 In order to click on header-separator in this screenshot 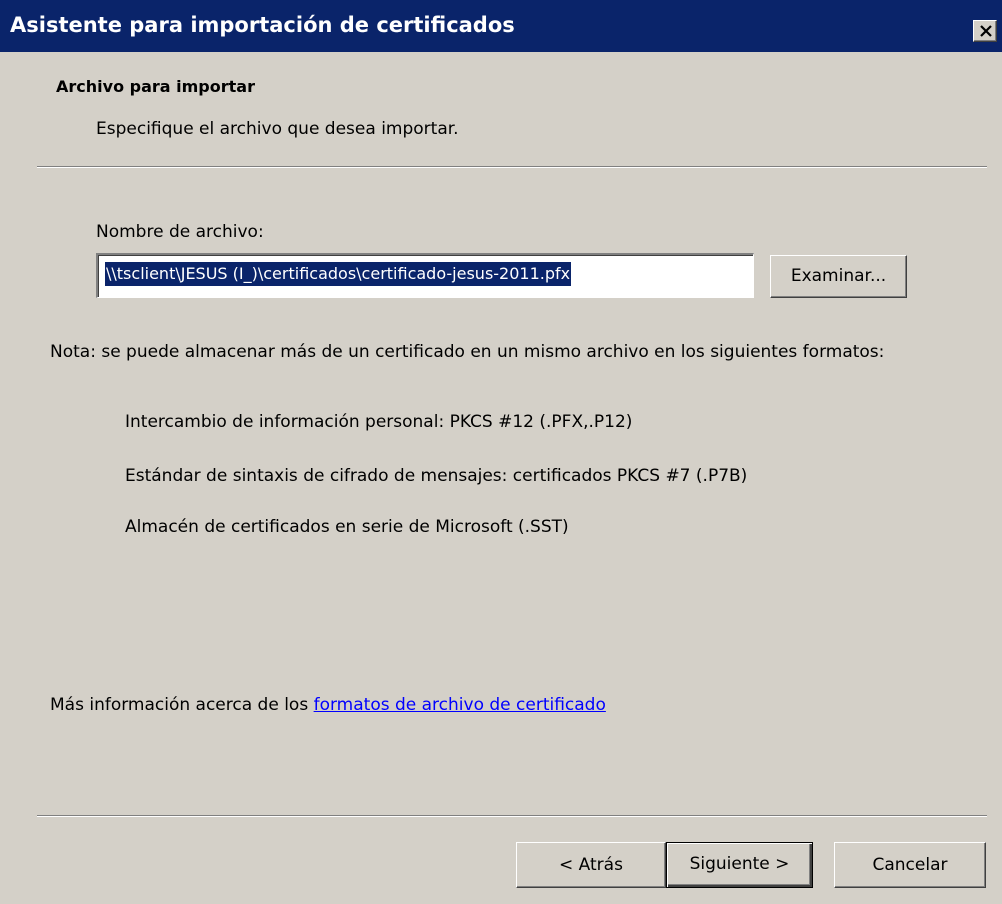, I will do `click(512, 167)`.